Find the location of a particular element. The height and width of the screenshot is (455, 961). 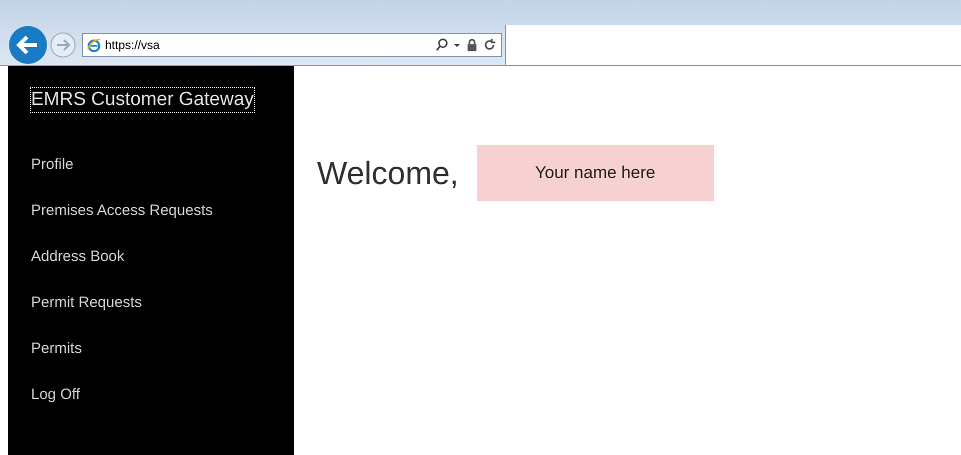

nav-link: Premises Access Requests is located at coordinates (122, 210).